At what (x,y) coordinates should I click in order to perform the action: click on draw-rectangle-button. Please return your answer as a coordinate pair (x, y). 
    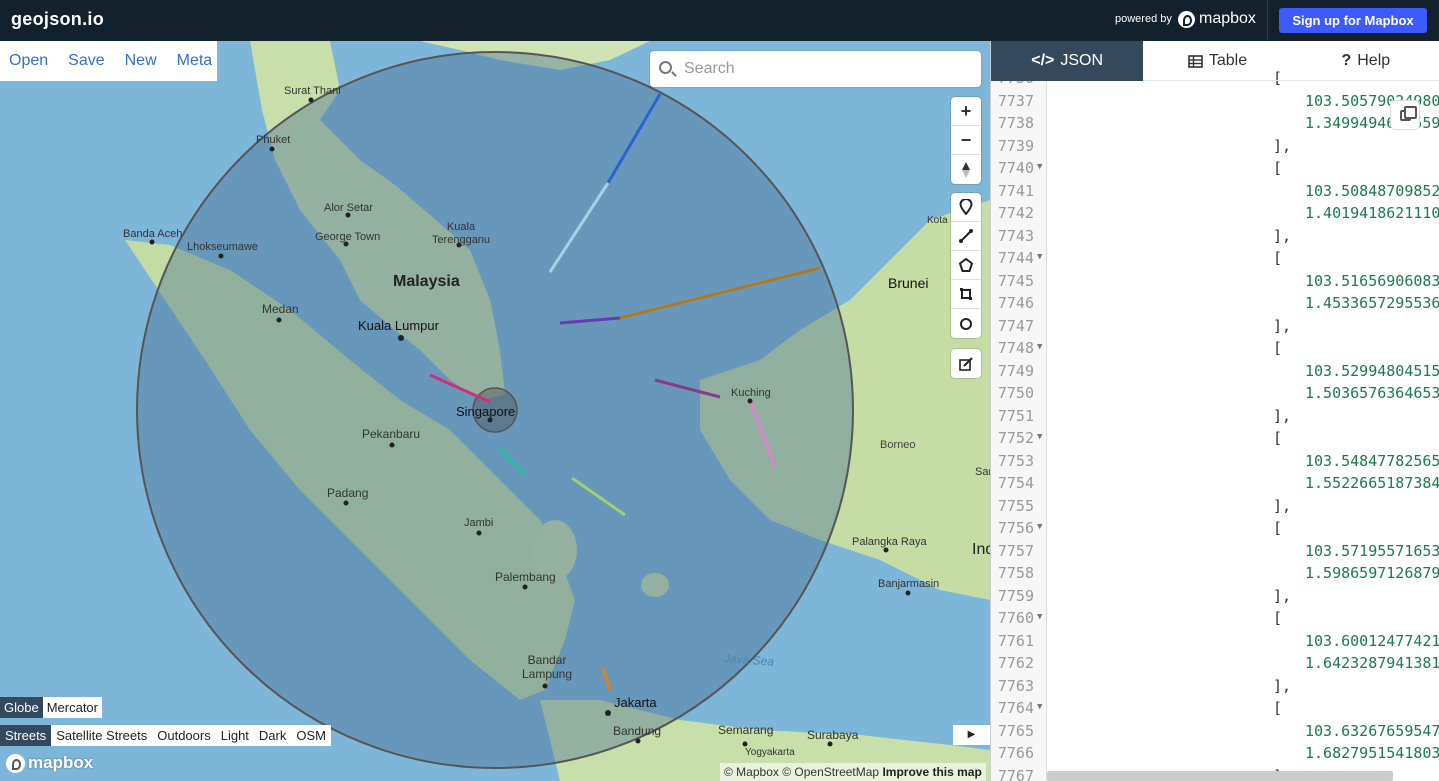
    Looking at the image, I should click on (966, 294).